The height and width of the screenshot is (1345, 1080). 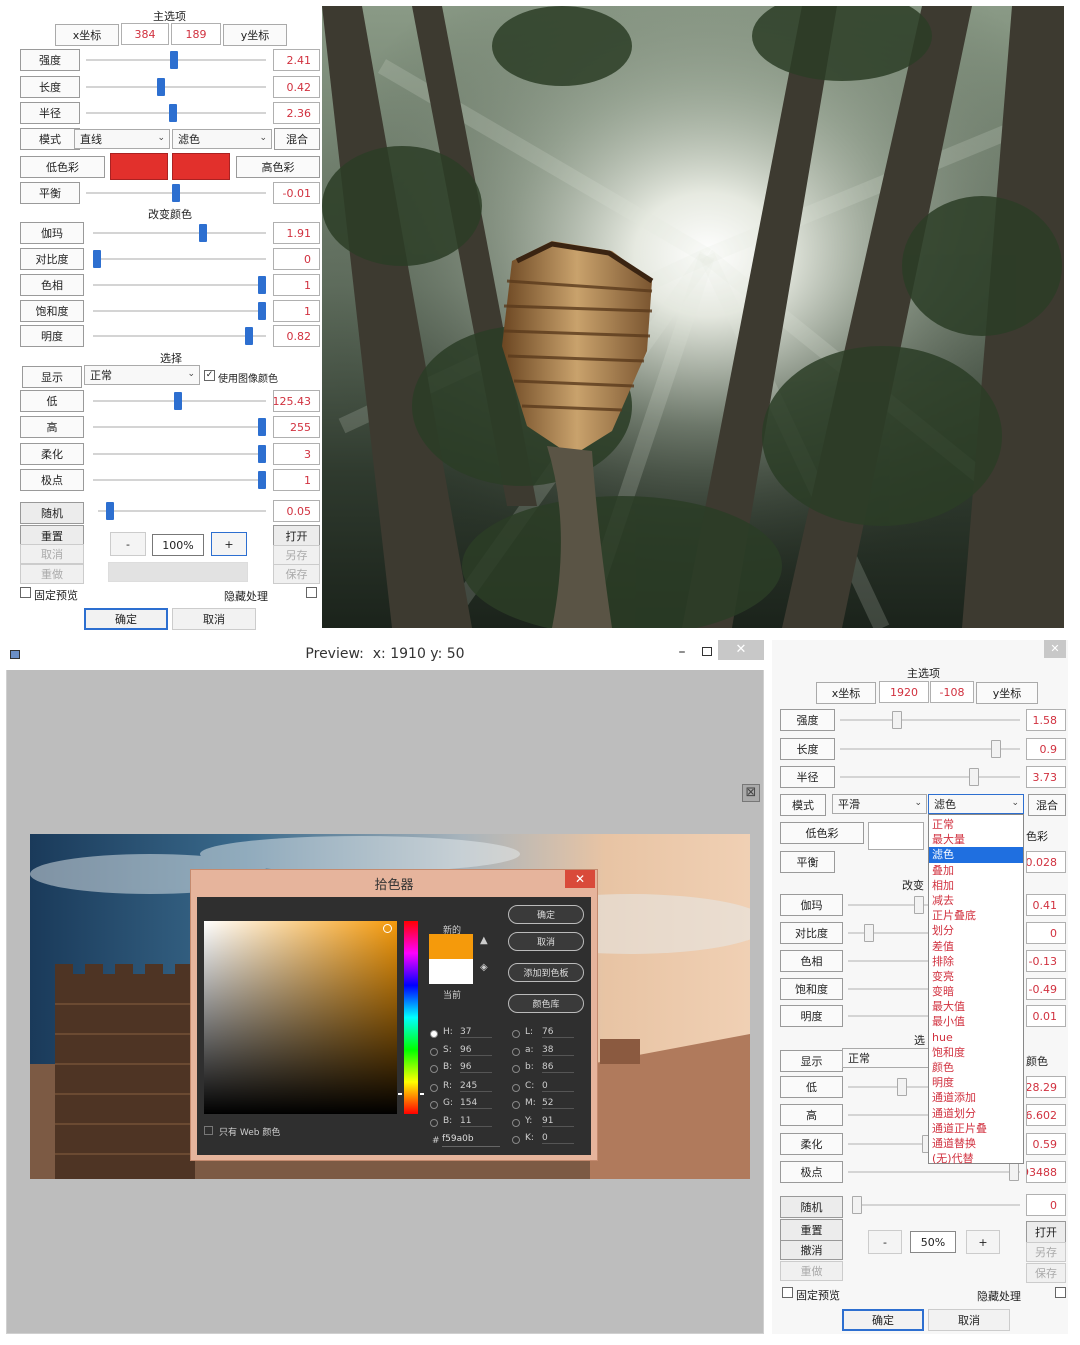 I want to click on color-slider-value: 0.41, so click(x=1046, y=905).